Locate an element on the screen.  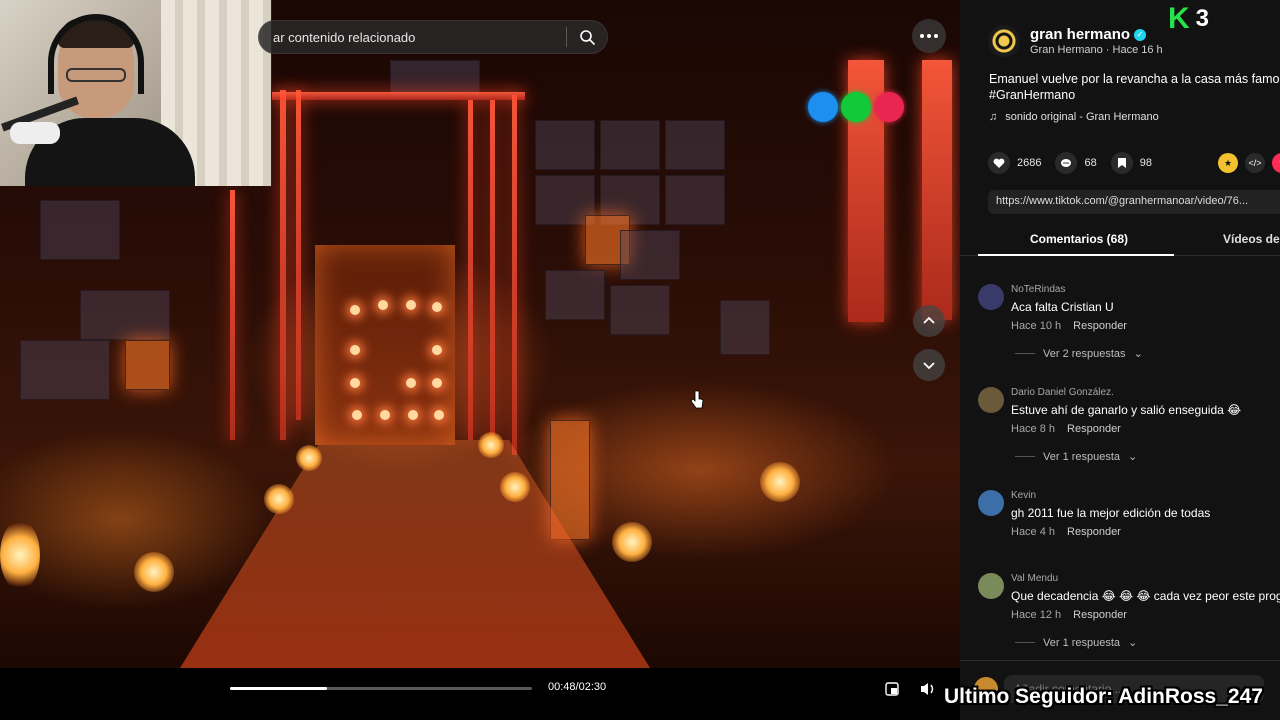
music-note-icon: ♫ is located at coordinates (993, 117).